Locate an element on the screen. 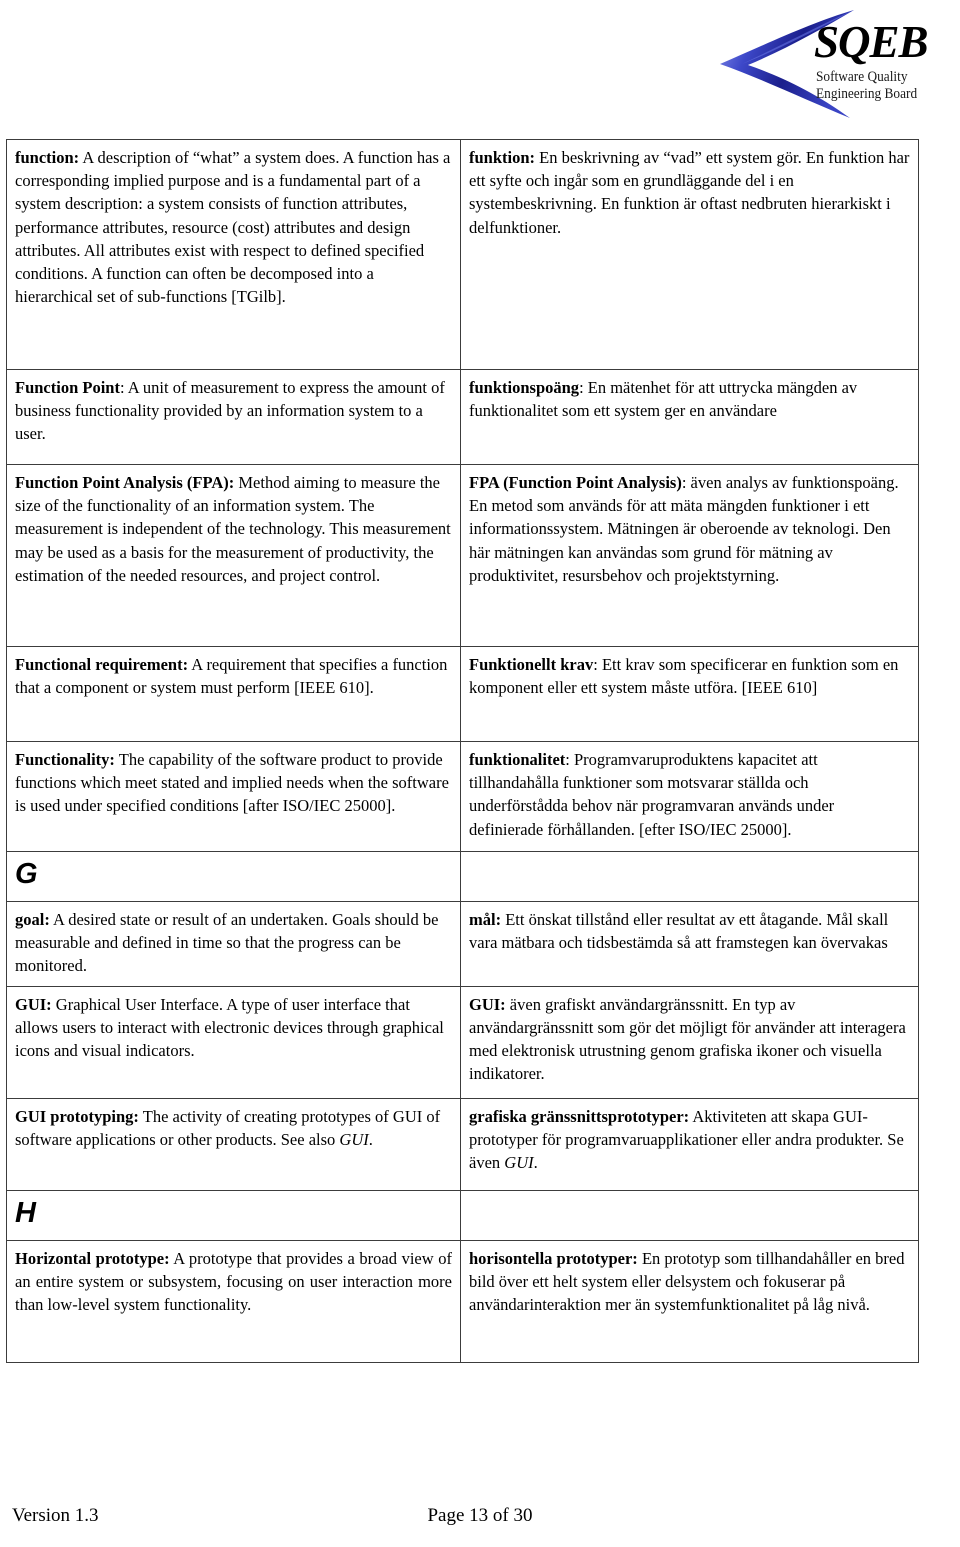 The width and height of the screenshot is (960, 1547). sqeb-logo: SQEB Software Quality Engineering Board is located at coordinates (827, 64).